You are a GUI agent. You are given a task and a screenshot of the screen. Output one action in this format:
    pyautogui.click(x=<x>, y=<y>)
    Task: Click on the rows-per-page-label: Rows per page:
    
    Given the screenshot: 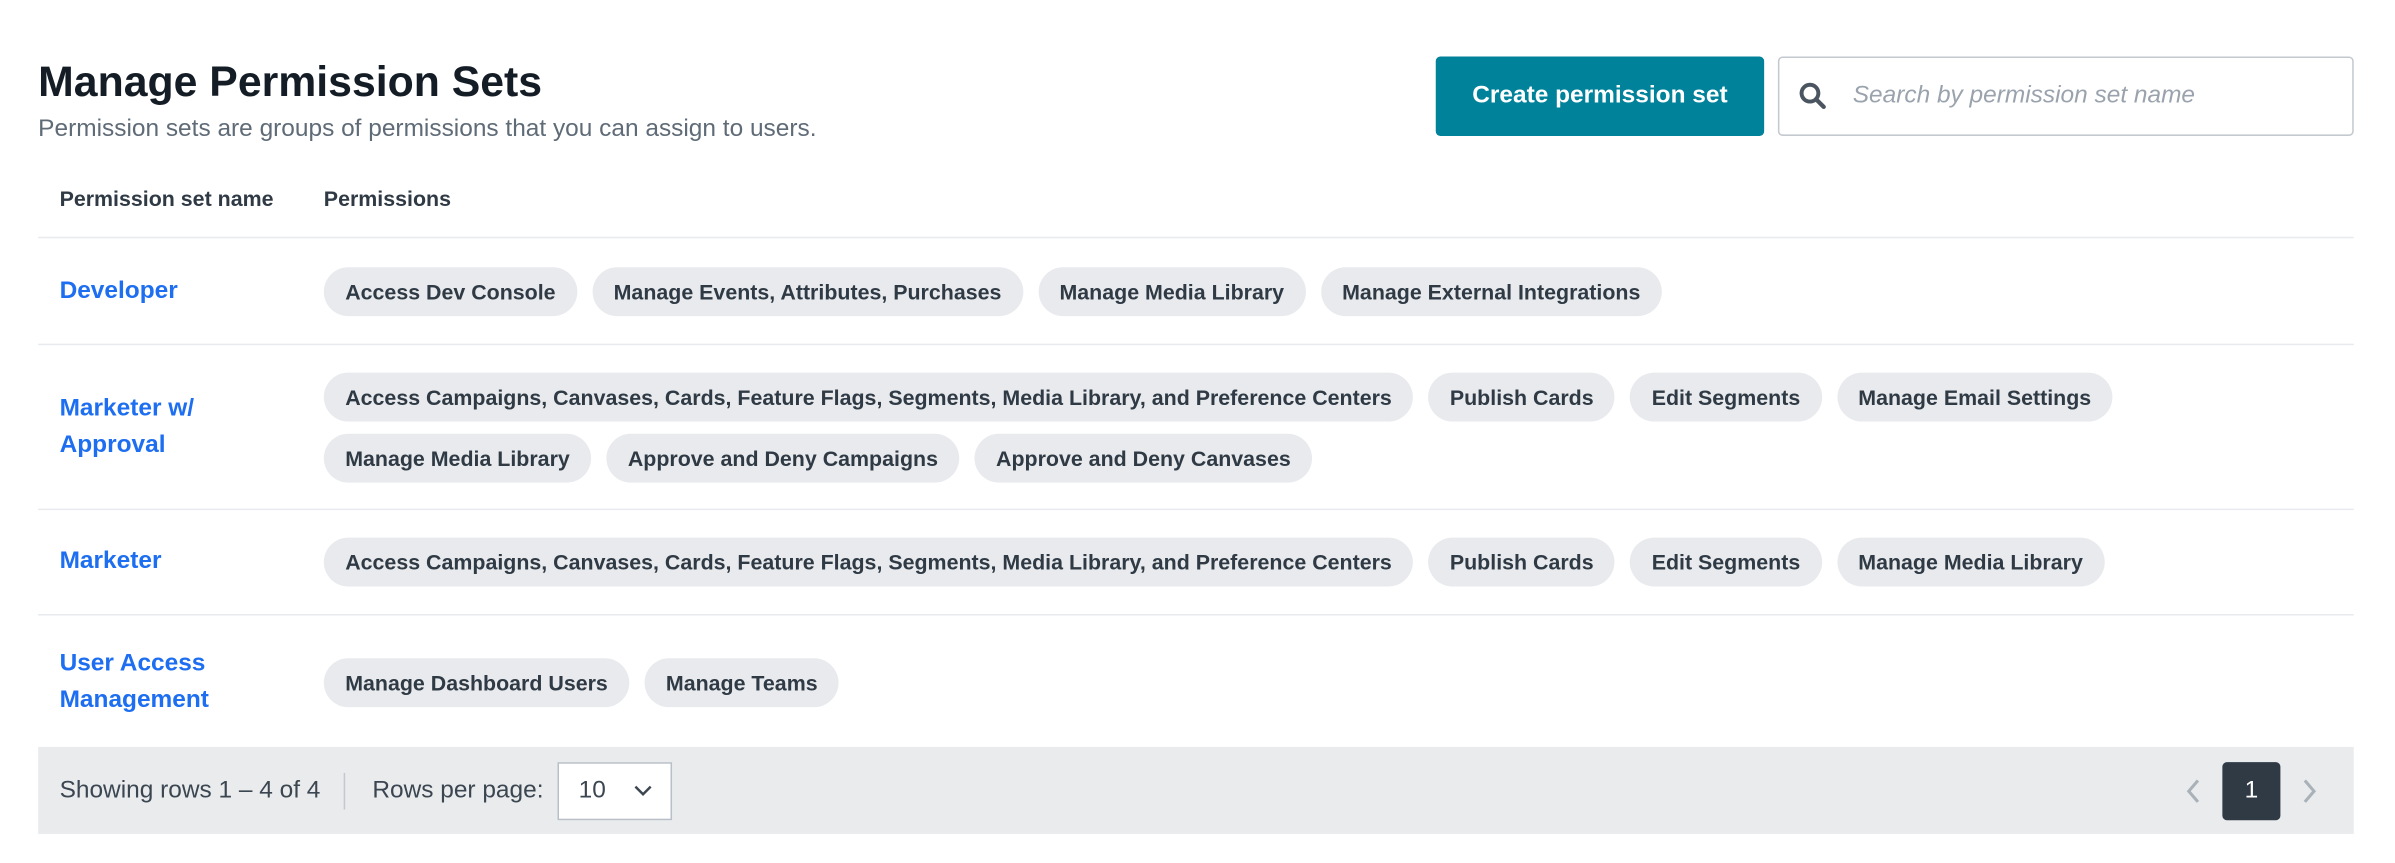 What is the action you would take?
    pyautogui.click(x=458, y=789)
    